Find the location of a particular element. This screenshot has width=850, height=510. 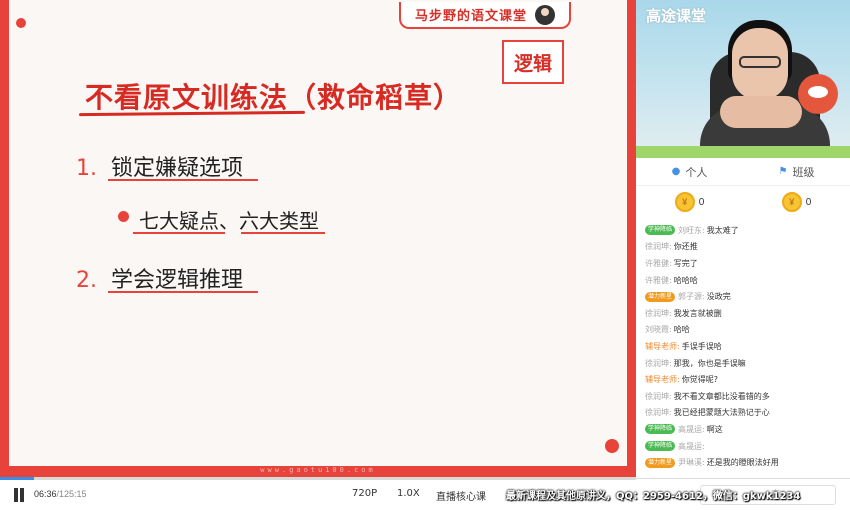

slide-title: 不看原文训练法（救命稻草） is located at coordinates (274, 97).